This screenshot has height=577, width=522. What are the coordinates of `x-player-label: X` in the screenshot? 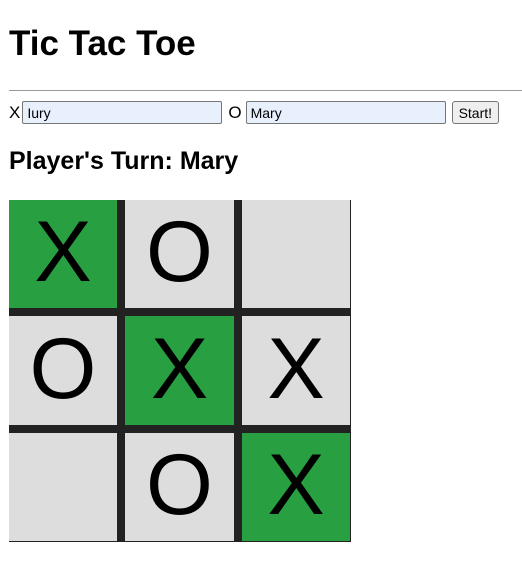 It's located at (15, 112).